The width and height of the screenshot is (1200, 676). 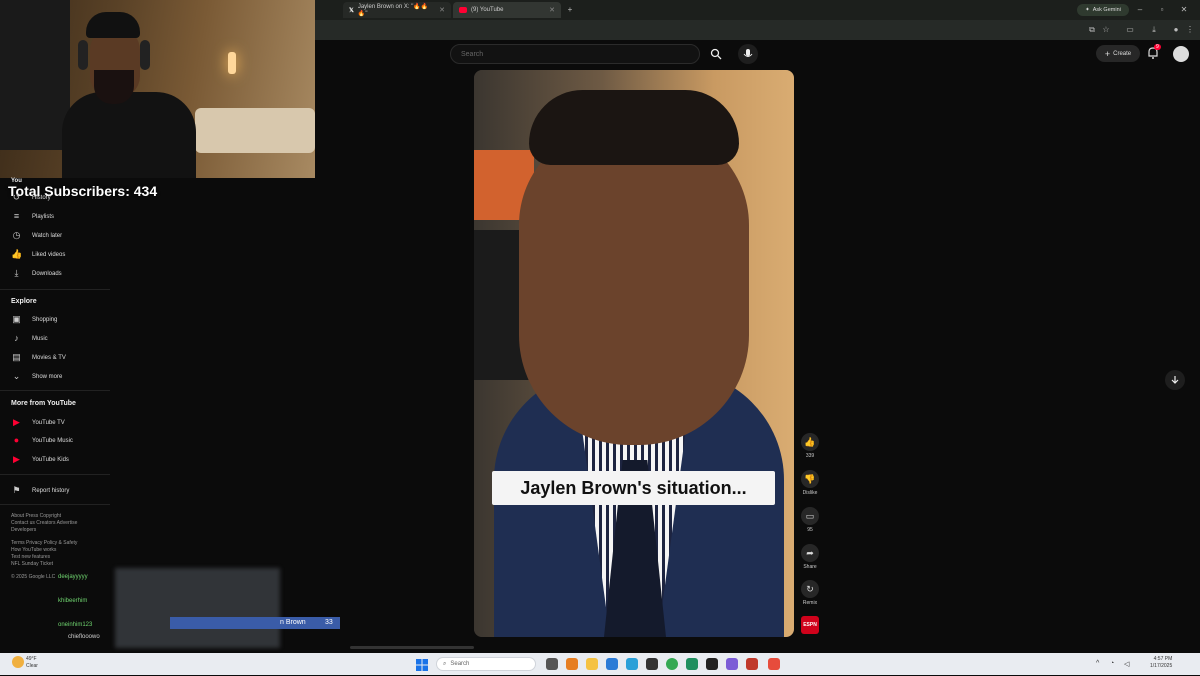 I want to click on dislike-button: 👎 Dislike, so click(x=810, y=483).